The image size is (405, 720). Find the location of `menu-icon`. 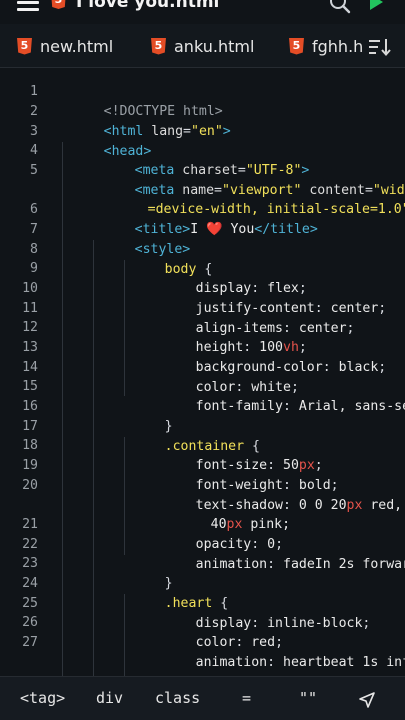

menu-icon is located at coordinates (28, 5).